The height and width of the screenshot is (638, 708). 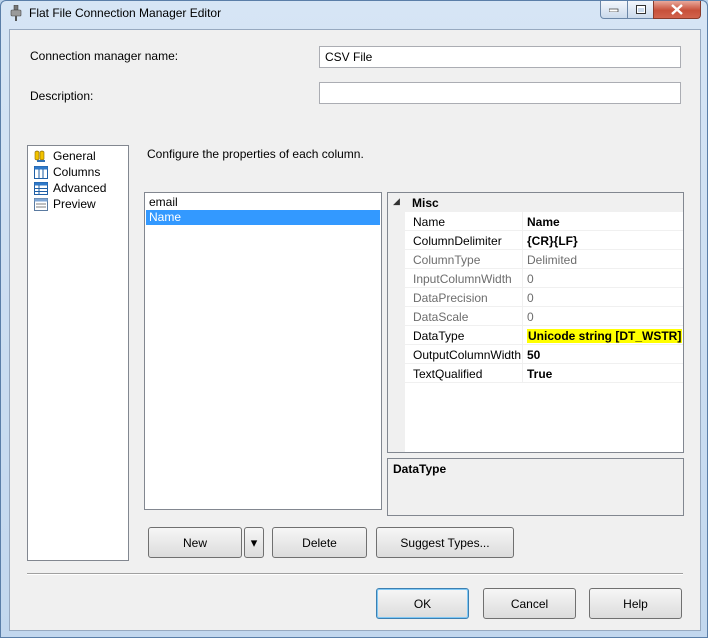 I want to click on connection-name-label: Connection manager name:, so click(x=104, y=56).